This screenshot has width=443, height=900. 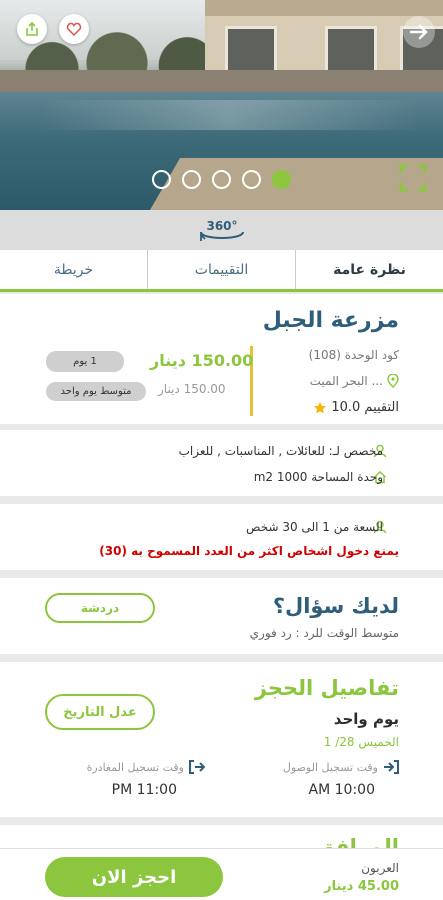 I want to click on rating-row: التقييم 10.0, so click(x=356, y=407).